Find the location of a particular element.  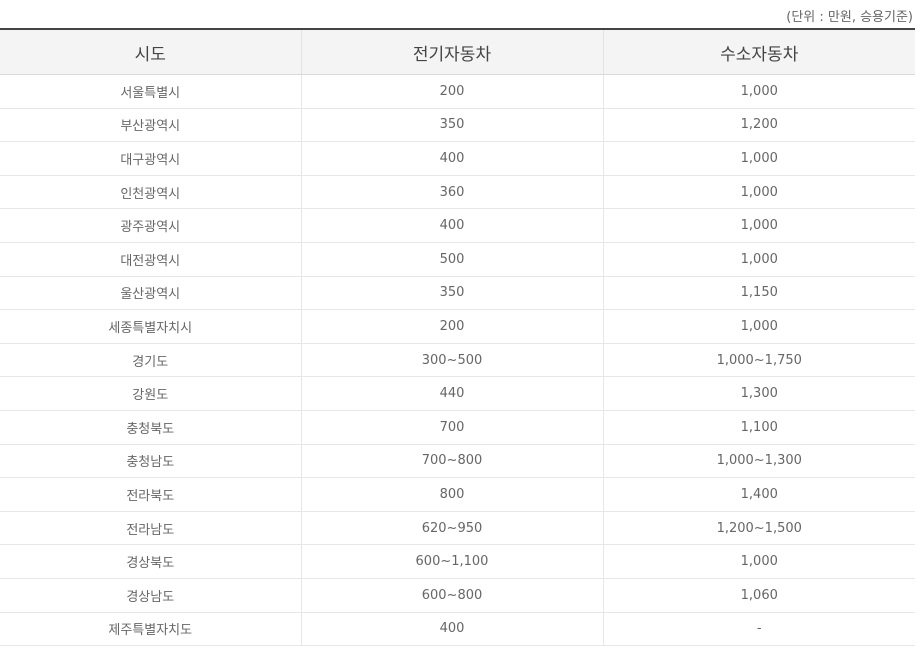

cell-region: 대구광역시 is located at coordinates (150, 158).